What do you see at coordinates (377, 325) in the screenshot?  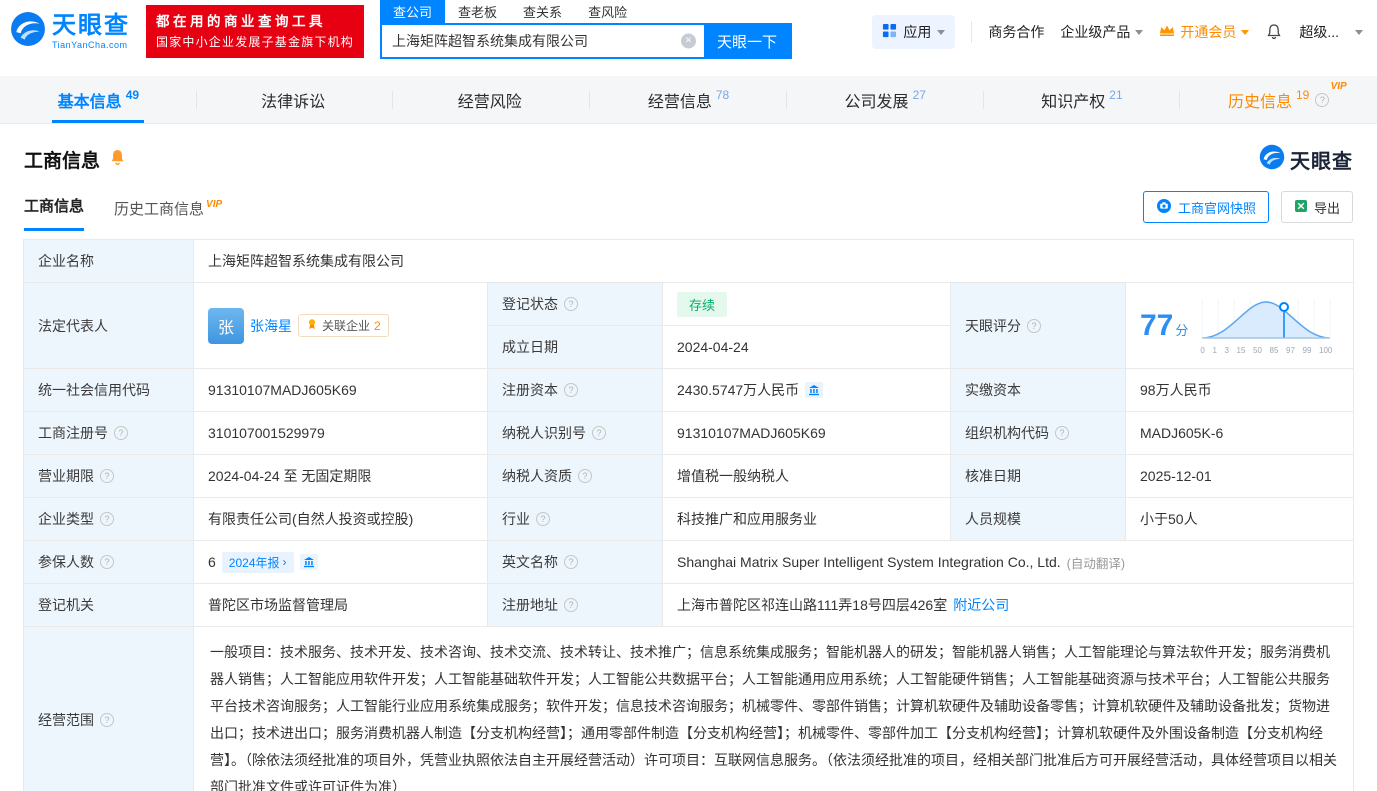 I see `related-tag-count: 2` at bounding box center [377, 325].